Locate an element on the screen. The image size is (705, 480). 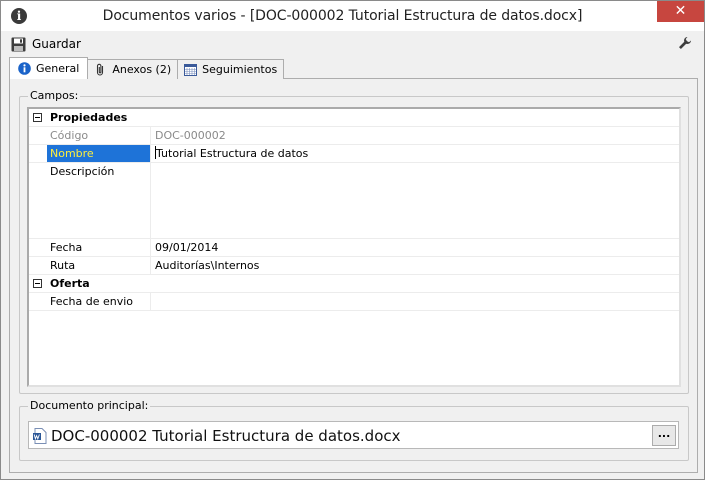
tab-general: General is located at coordinates (49, 68).